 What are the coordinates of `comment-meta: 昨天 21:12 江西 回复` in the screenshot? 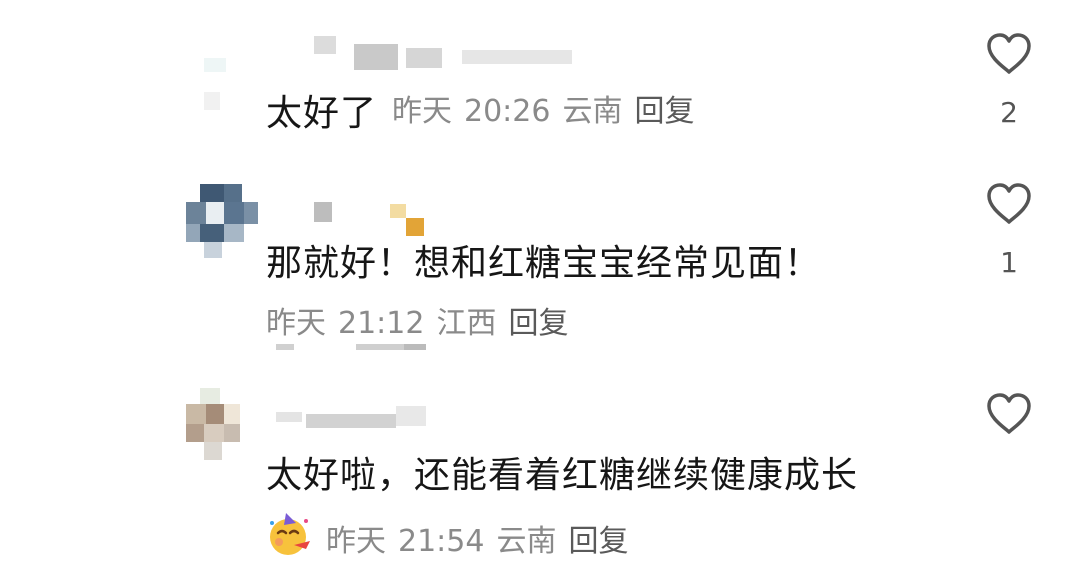 It's located at (423, 324).